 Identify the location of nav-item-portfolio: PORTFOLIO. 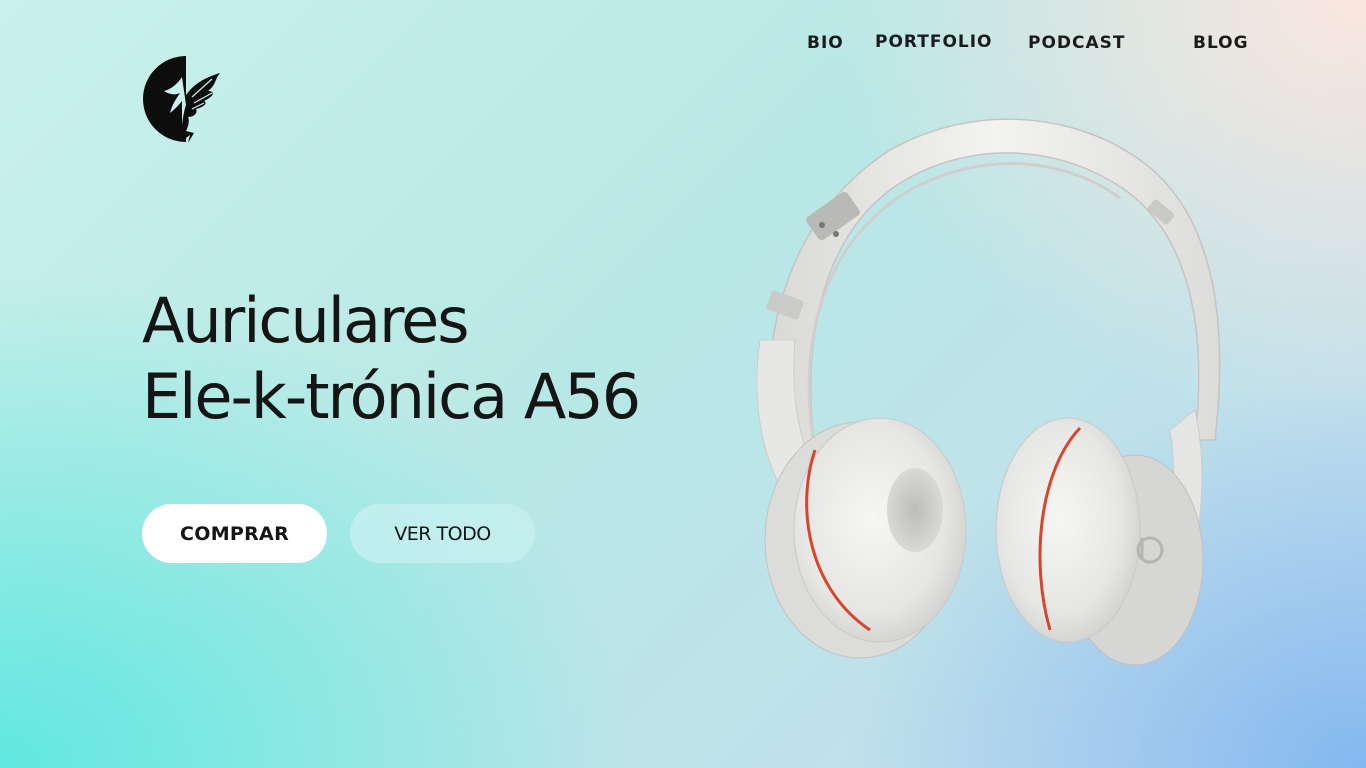
(934, 42).